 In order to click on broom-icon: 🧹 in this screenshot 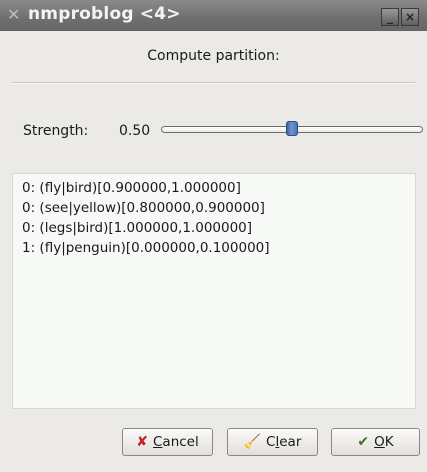, I will do `click(252, 442)`.